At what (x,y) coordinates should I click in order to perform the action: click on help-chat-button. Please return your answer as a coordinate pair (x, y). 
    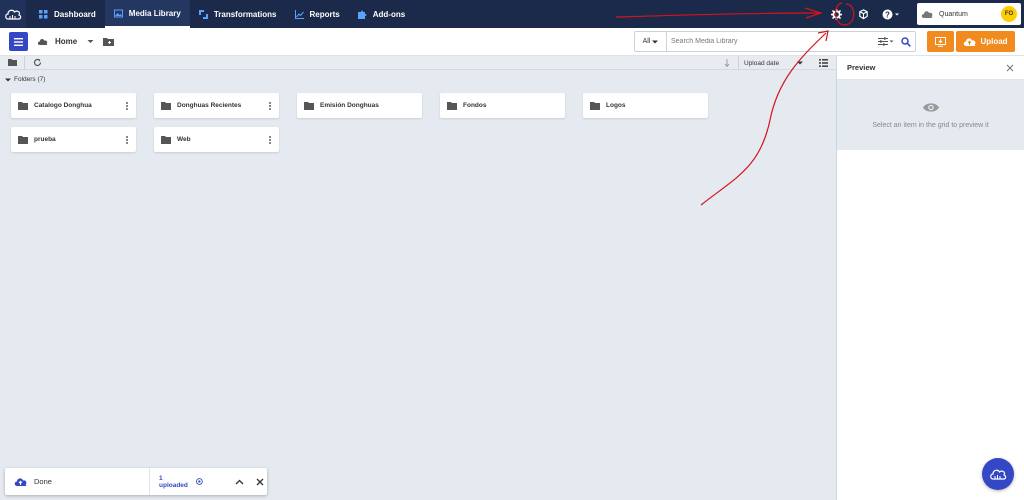
    Looking at the image, I should click on (998, 474).